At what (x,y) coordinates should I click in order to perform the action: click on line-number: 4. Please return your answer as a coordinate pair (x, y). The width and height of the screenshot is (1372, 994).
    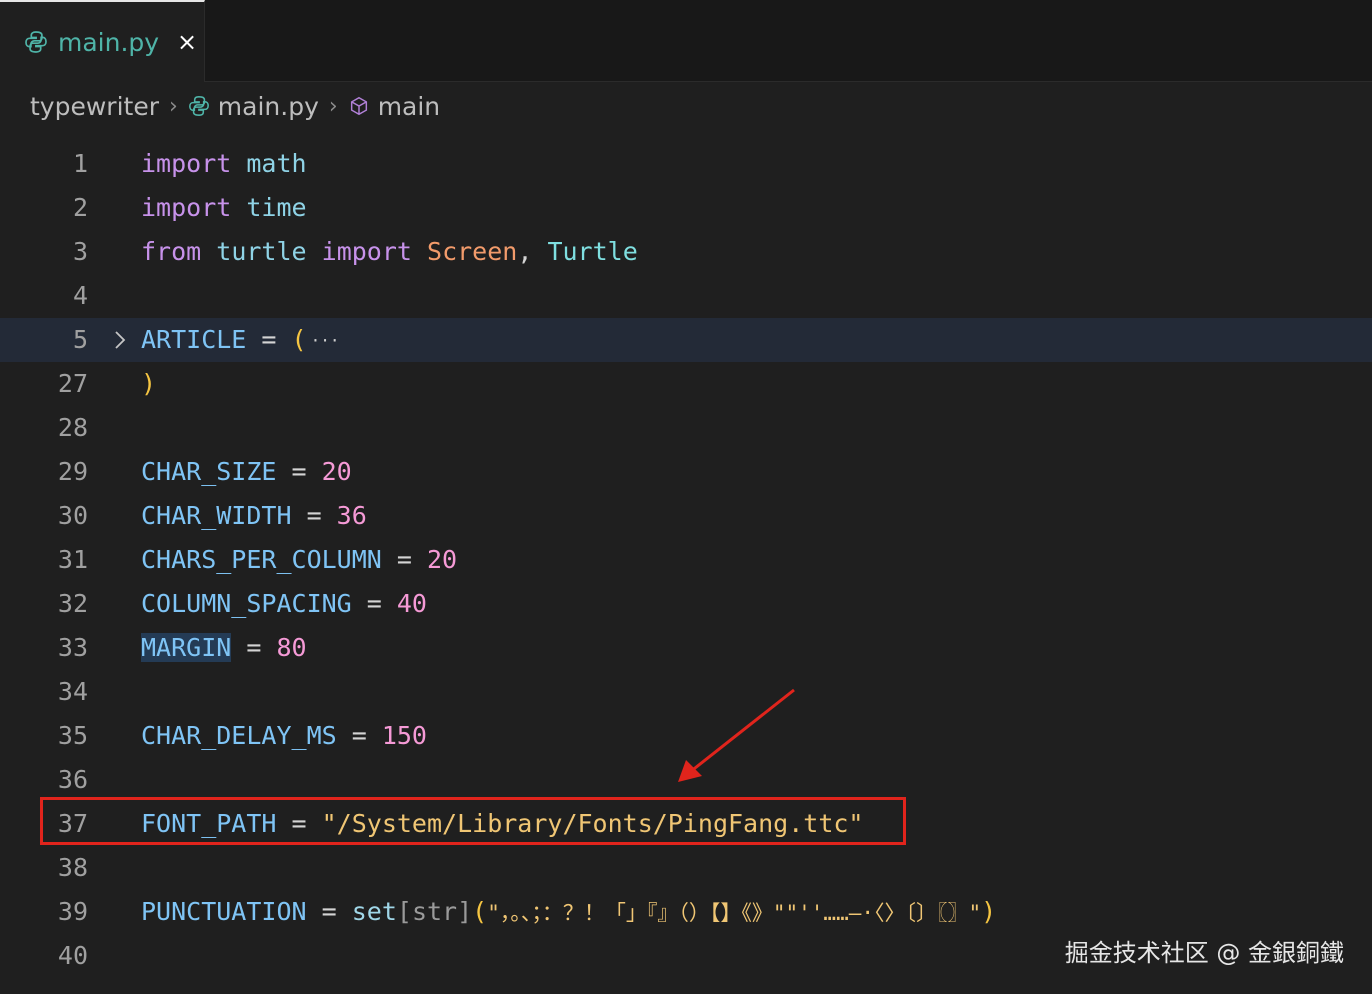
    Looking at the image, I should click on (80, 295).